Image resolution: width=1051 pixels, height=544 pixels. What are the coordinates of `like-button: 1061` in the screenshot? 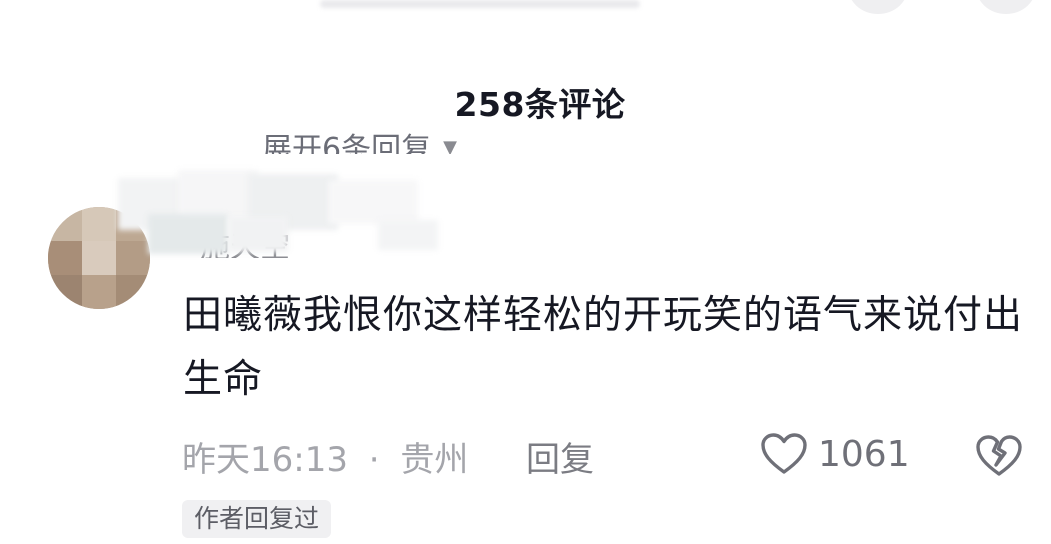 It's located at (835, 454).